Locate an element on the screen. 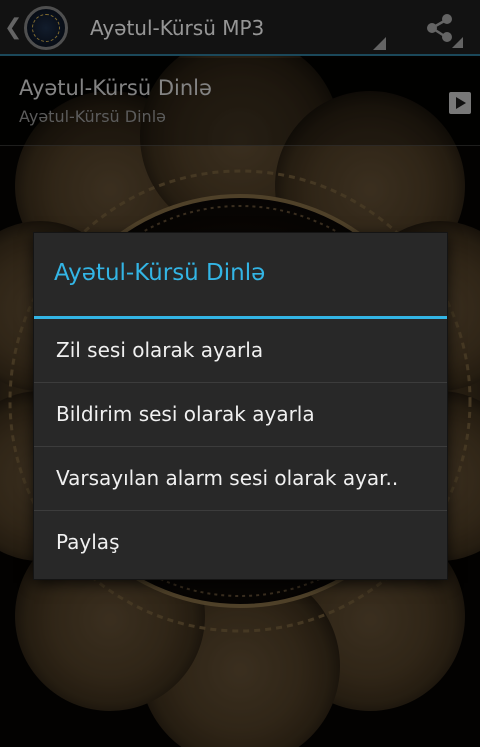  option-label: Paylaş is located at coordinates (88, 542).